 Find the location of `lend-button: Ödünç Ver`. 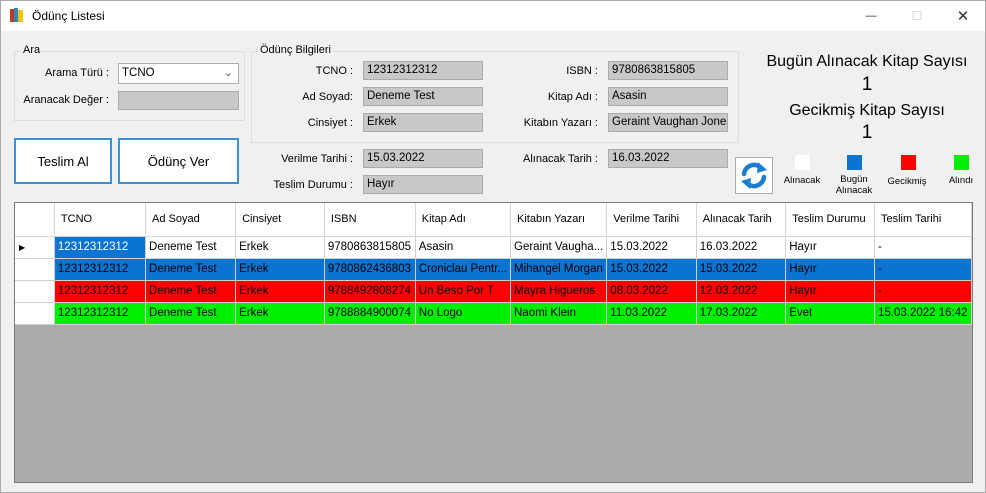

lend-button: Ödünç Ver is located at coordinates (178, 161).